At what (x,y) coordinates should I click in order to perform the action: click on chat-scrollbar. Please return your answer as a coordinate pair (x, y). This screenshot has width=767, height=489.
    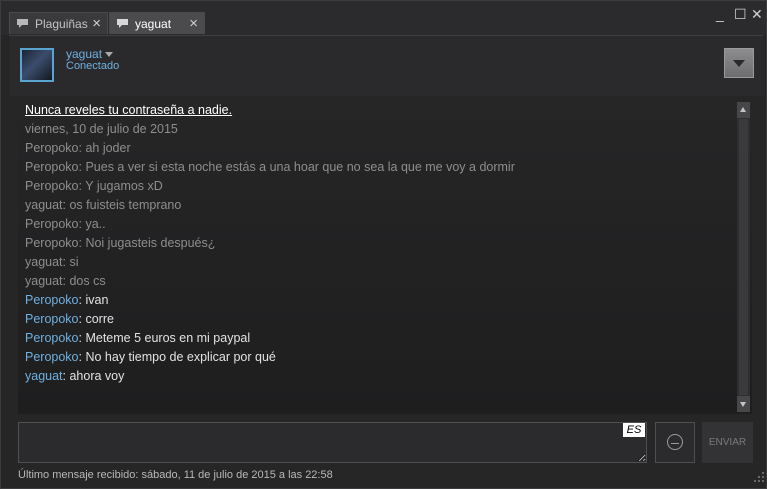
    Looking at the image, I should click on (743, 257).